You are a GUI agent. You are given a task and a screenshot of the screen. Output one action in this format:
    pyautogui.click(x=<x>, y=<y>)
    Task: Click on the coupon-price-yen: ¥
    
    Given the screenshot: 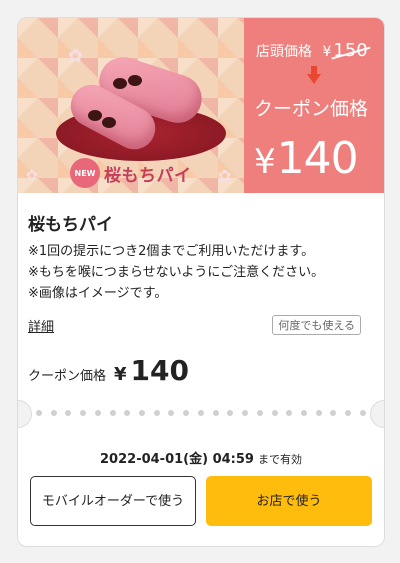 What is the action you would take?
    pyautogui.click(x=265, y=162)
    